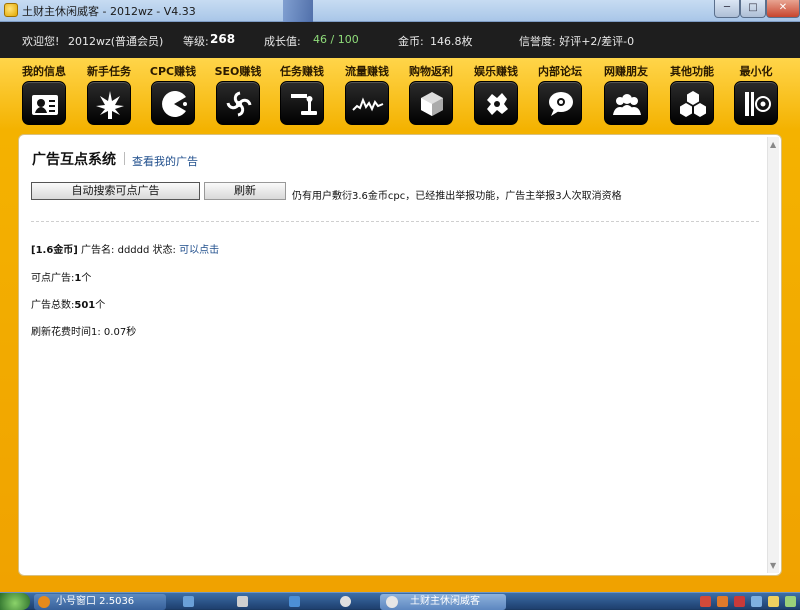  I want to click on joystick-icon, so click(302, 103).